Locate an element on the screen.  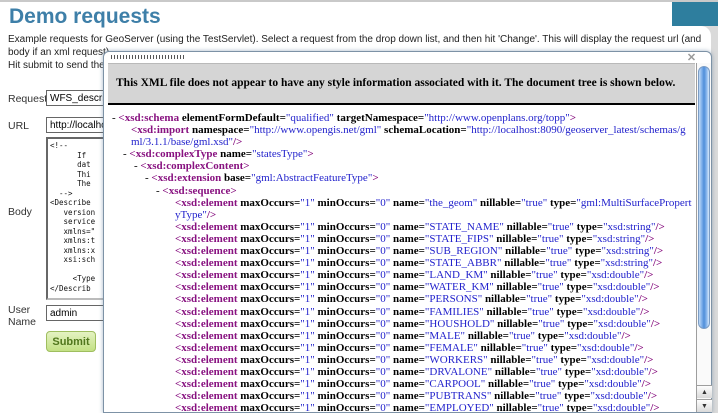
submit-button: Submit is located at coordinates (71, 341).